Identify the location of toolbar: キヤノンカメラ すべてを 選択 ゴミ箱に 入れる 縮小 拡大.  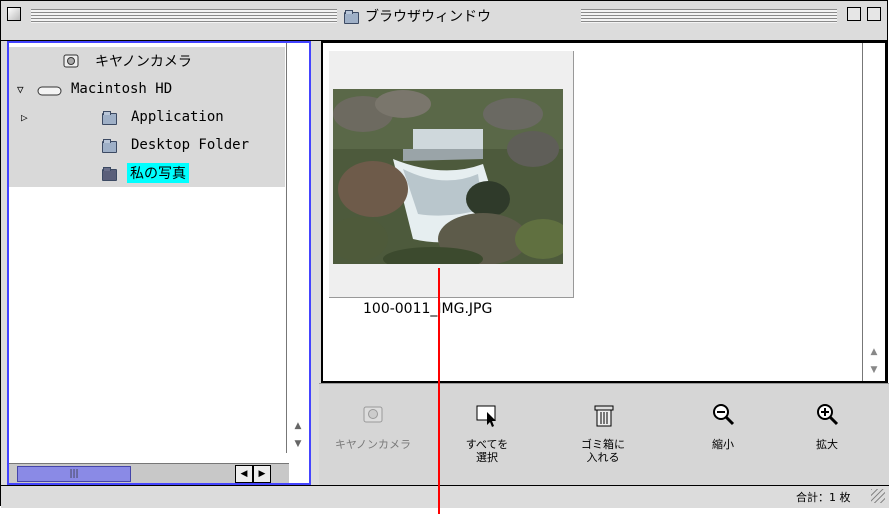
(604, 434).